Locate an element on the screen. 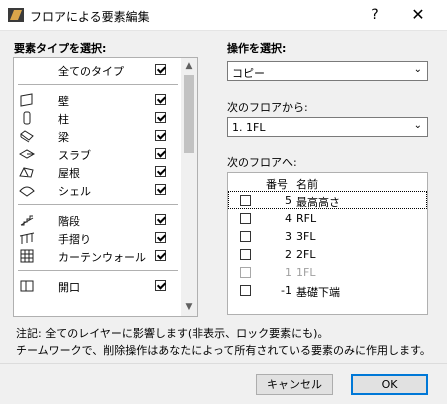  door-icon is located at coordinates (27, 286).